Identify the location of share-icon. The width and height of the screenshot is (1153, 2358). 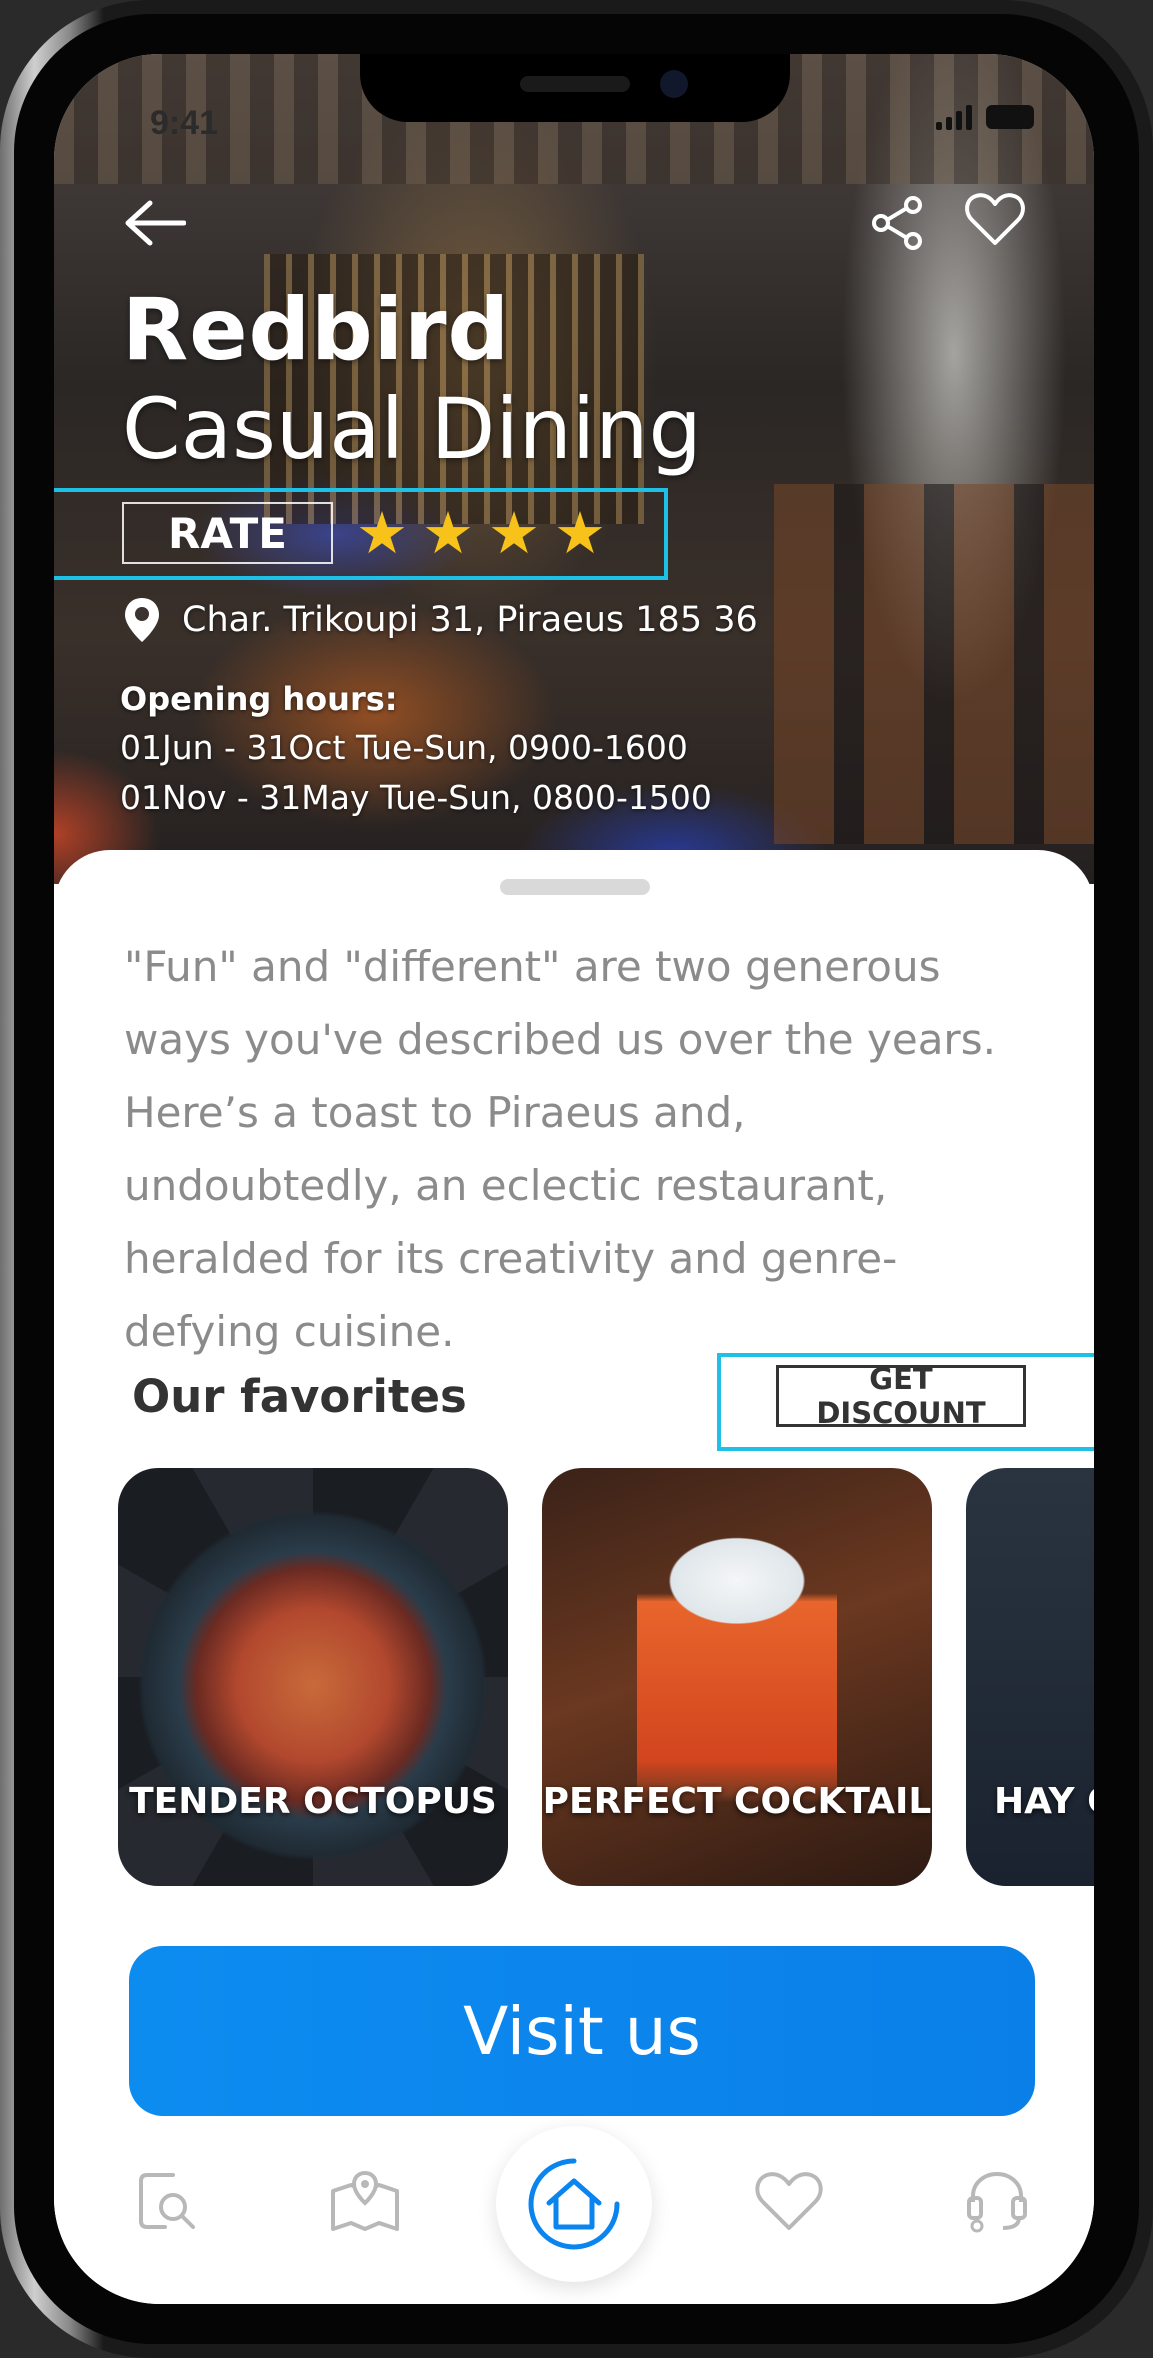
(897, 223).